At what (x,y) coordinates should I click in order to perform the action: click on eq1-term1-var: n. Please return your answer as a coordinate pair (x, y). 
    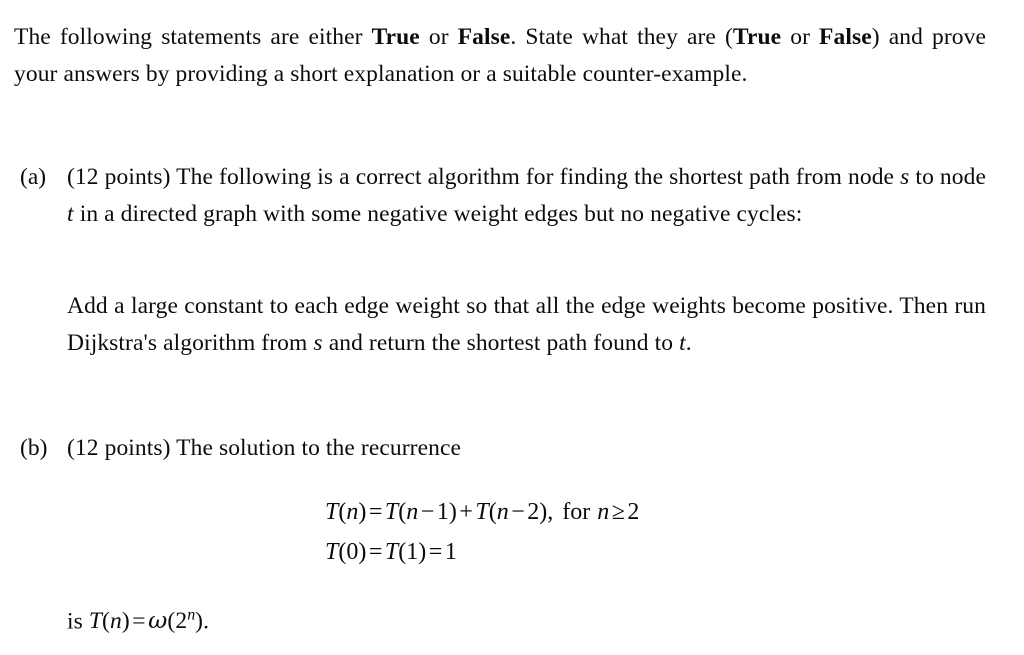
    Looking at the image, I should click on (412, 512).